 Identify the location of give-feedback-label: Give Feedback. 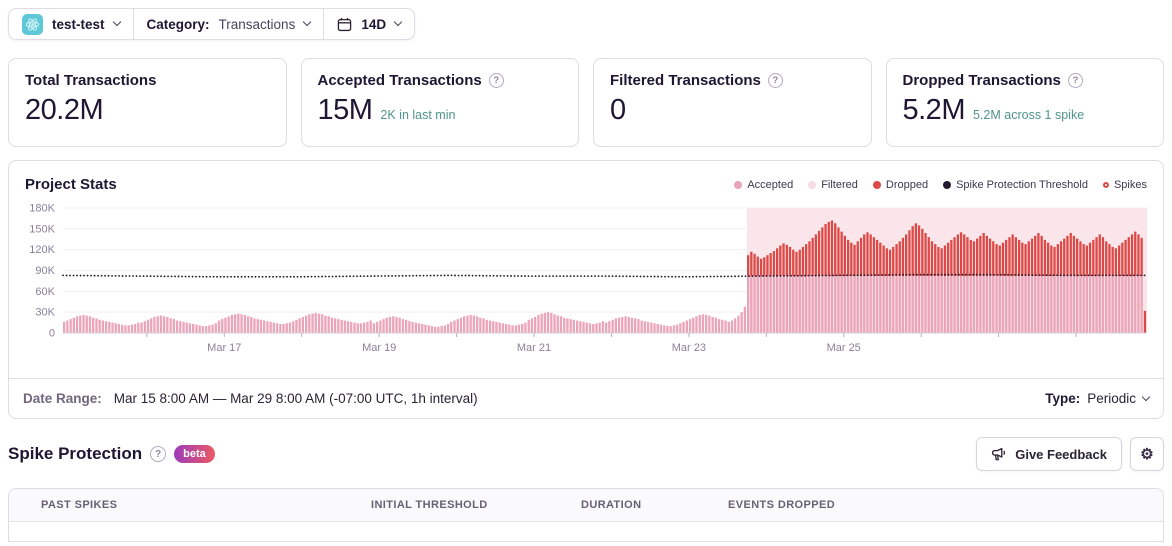
(1061, 454).